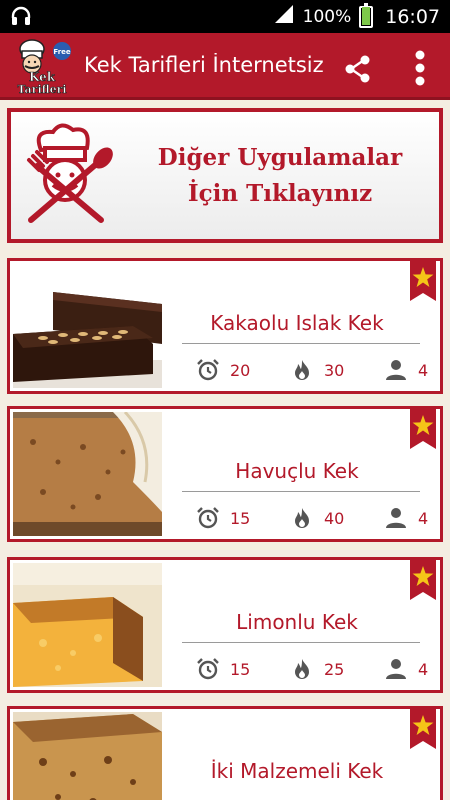 The image size is (450, 800). I want to click on overflow-menu-icon, so click(420, 68).